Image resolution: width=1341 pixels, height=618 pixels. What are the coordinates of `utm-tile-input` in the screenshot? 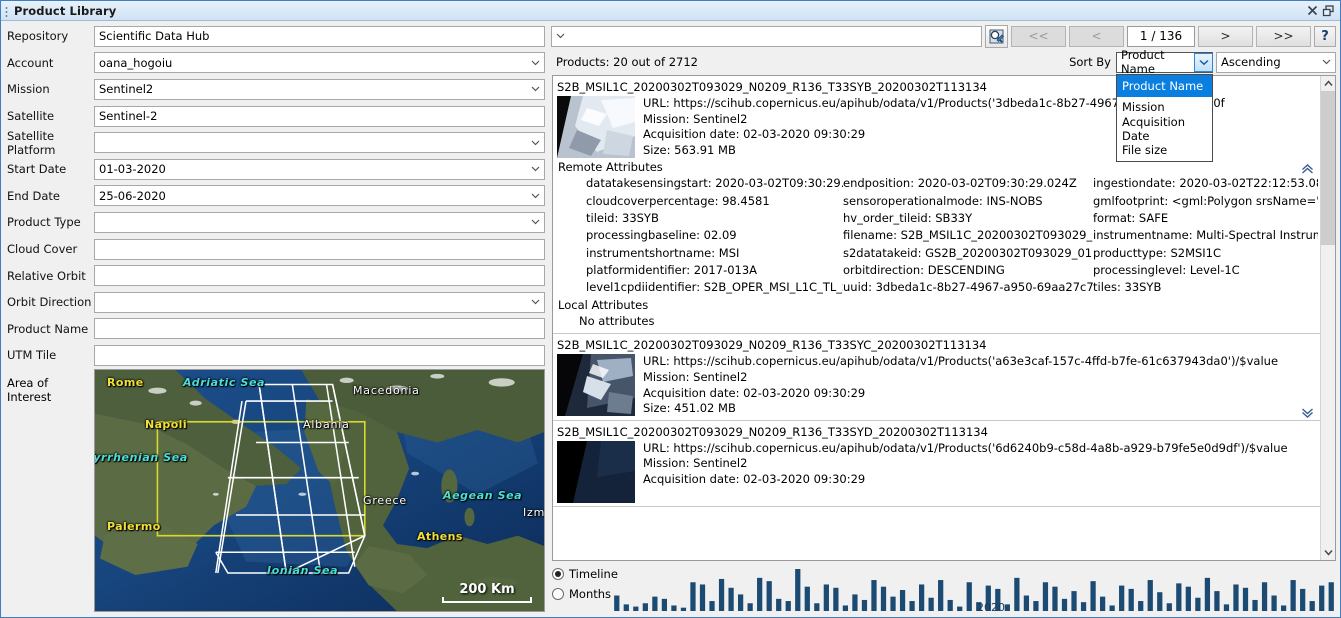 It's located at (319, 355).